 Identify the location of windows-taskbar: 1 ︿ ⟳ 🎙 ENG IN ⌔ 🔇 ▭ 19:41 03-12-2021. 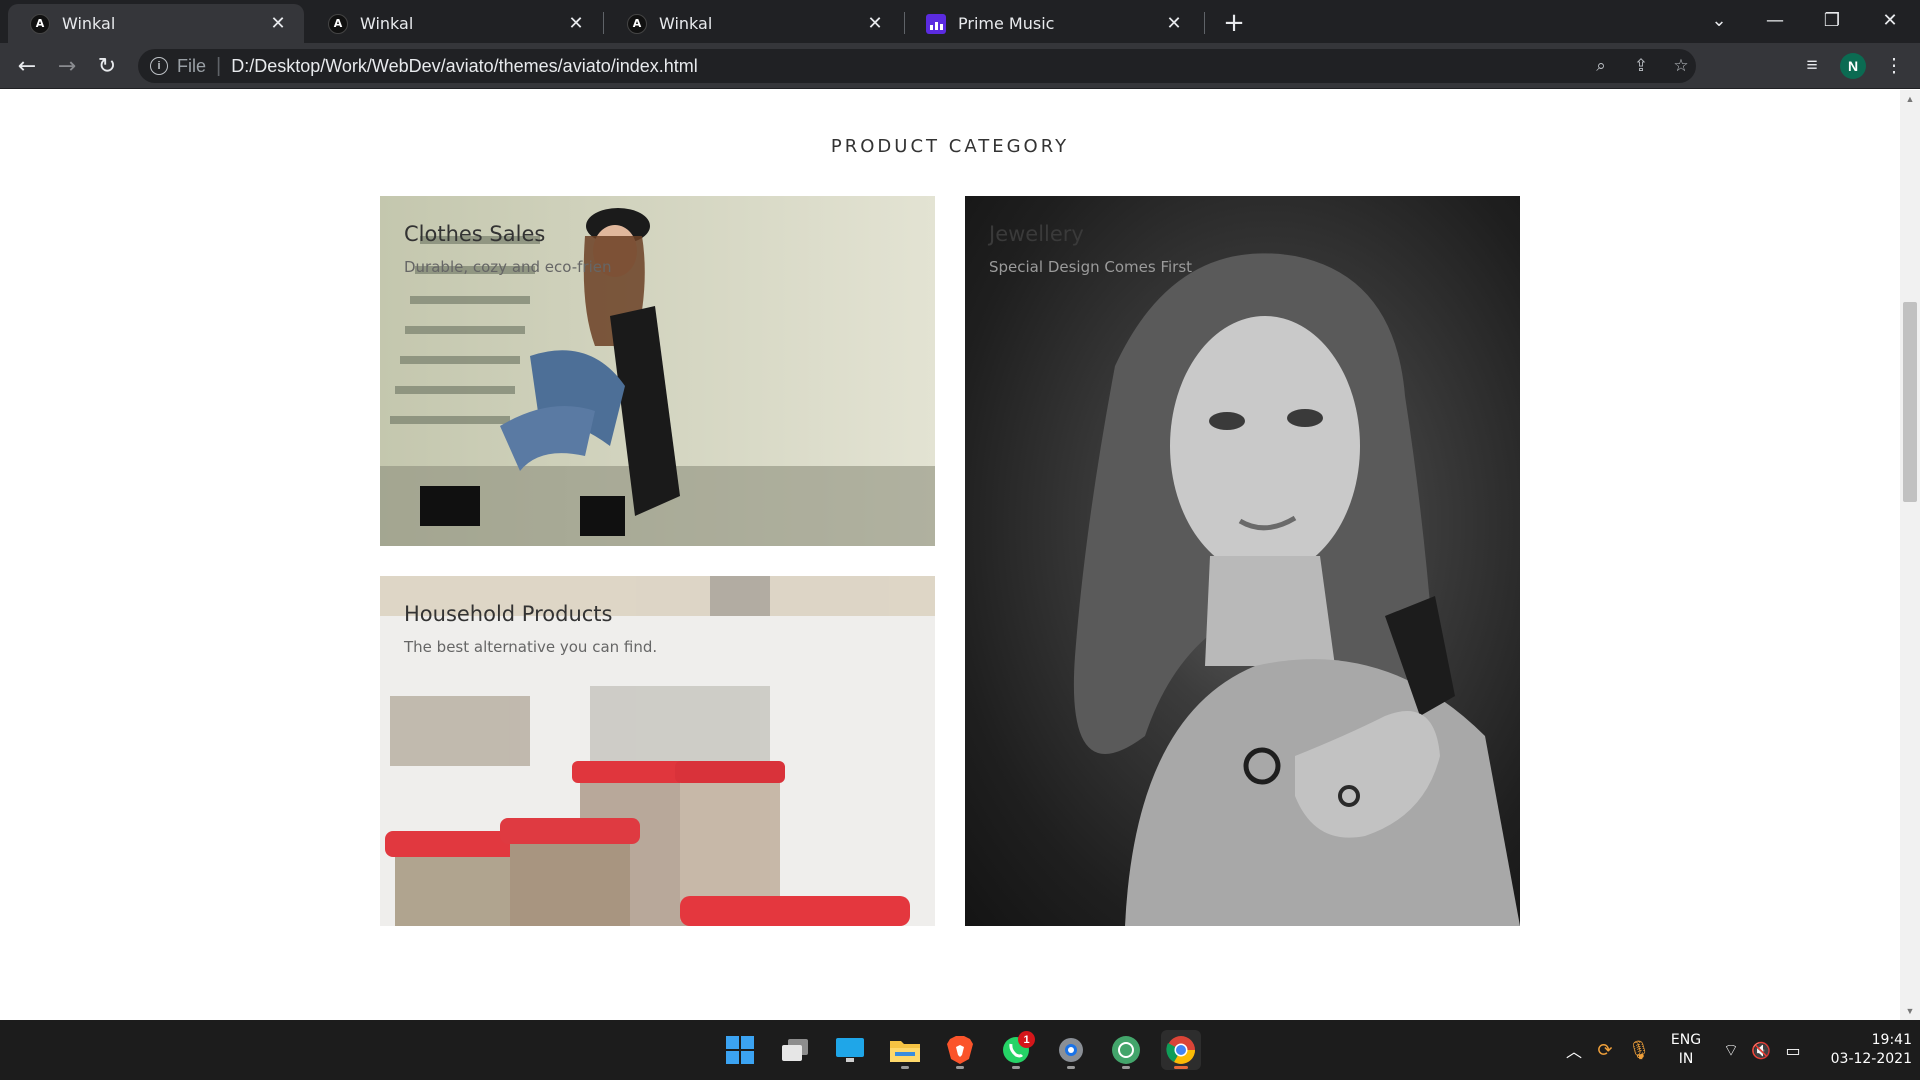
(960, 1050).